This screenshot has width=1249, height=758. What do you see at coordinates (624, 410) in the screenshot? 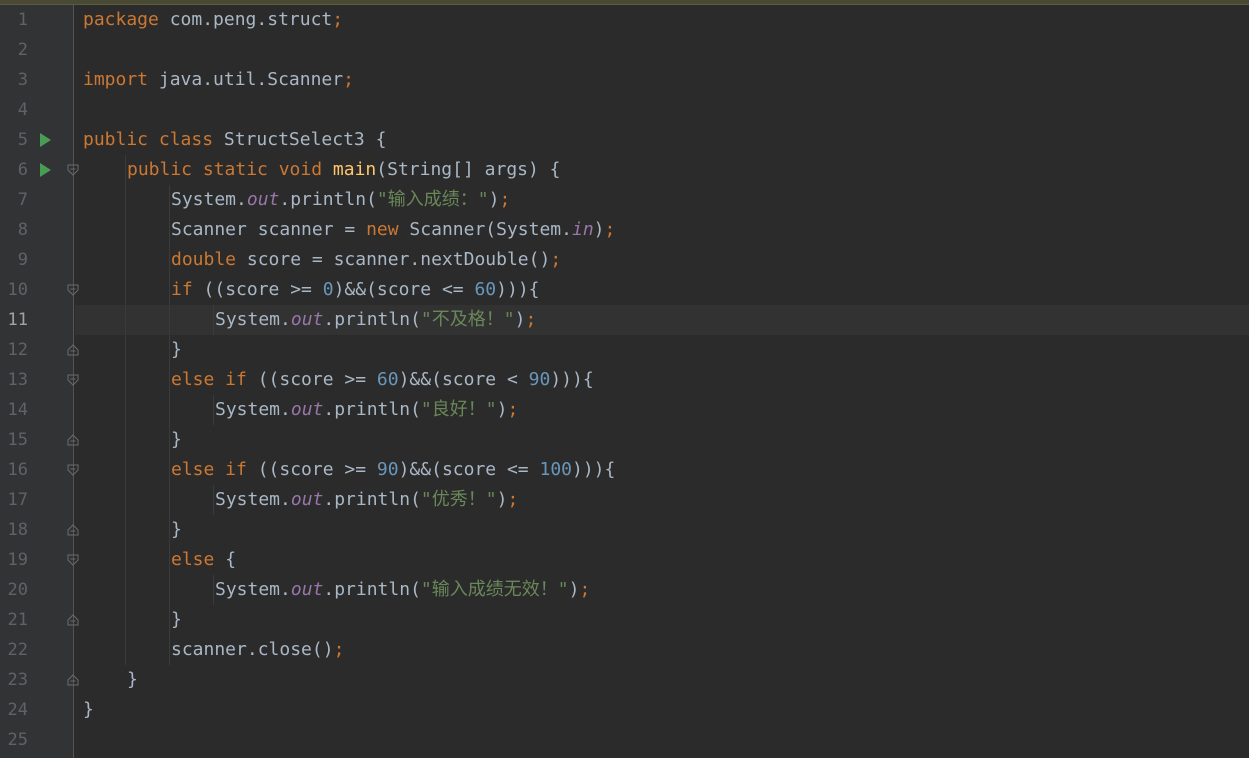
I see `code-line-row: 14 System.out.println("良好！");` at bounding box center [624, 410].